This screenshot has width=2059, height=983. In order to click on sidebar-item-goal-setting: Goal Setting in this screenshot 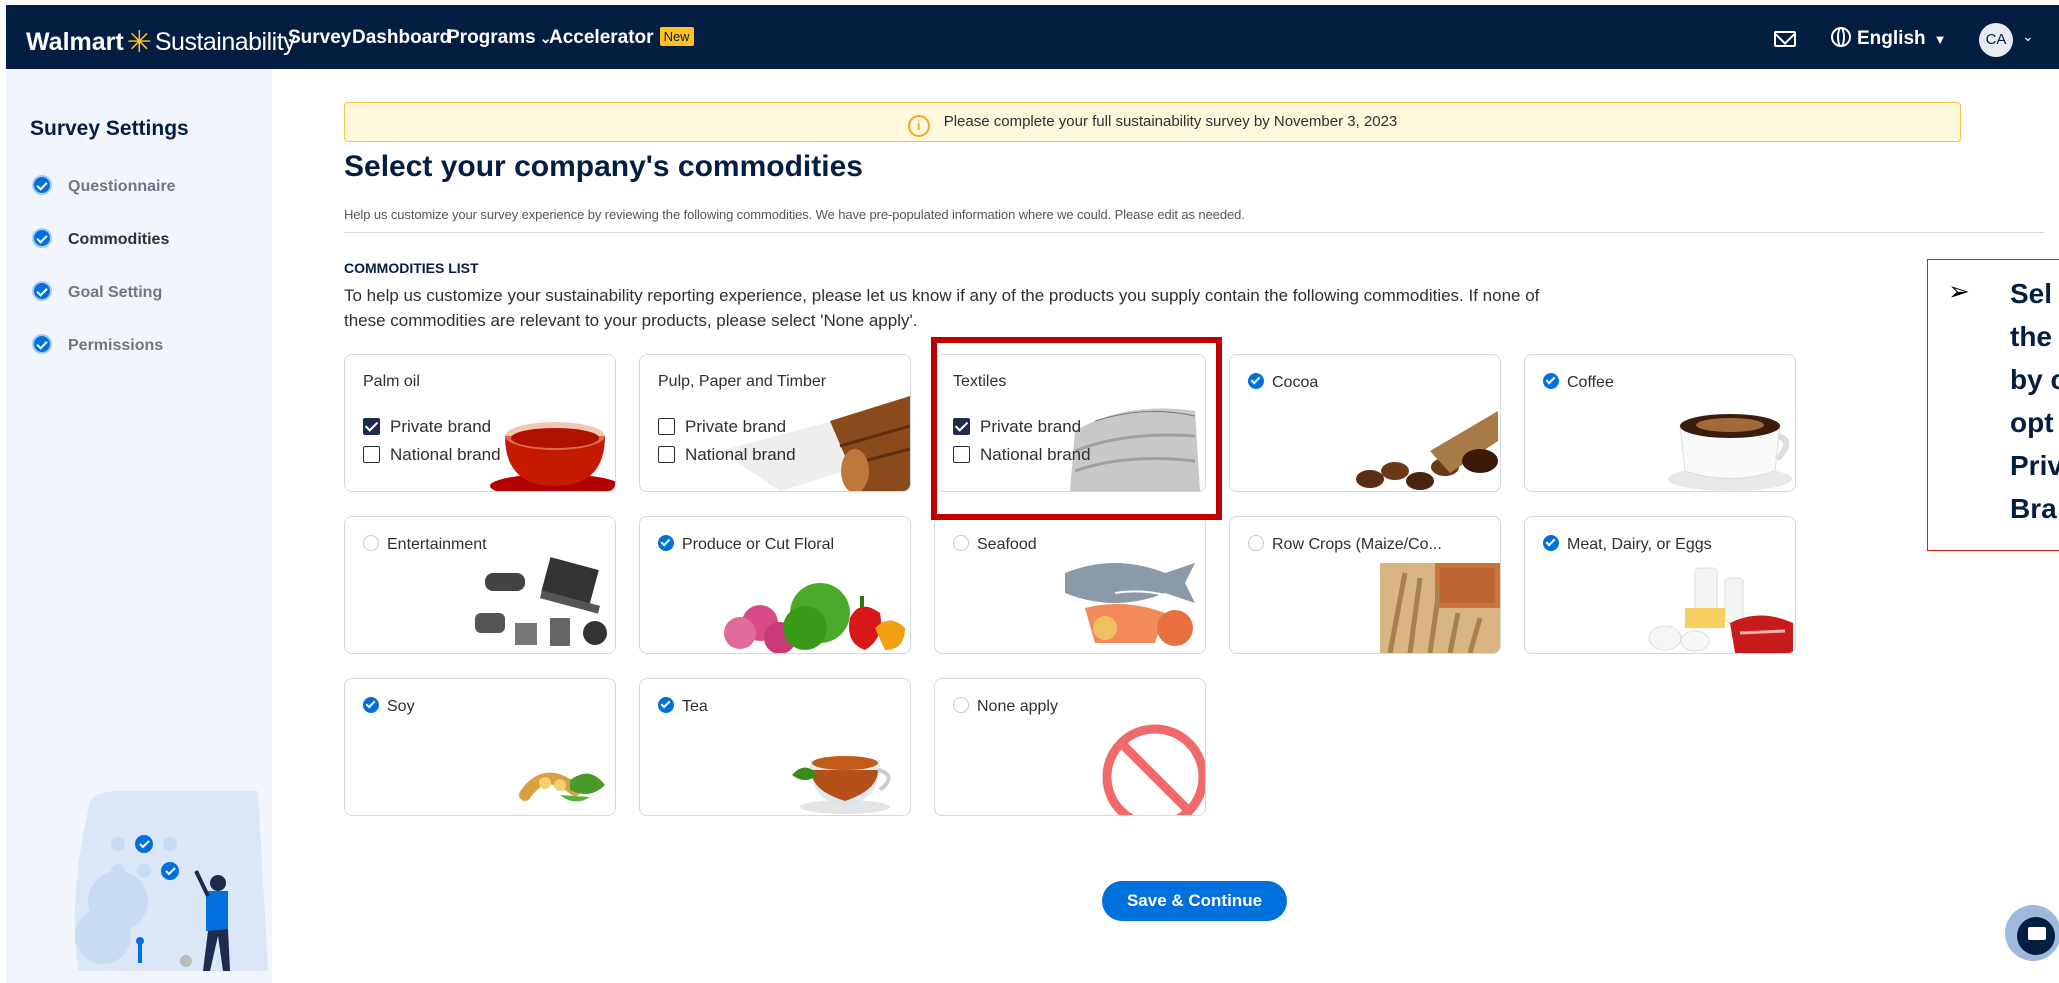, I will do `click(97, 291)`.